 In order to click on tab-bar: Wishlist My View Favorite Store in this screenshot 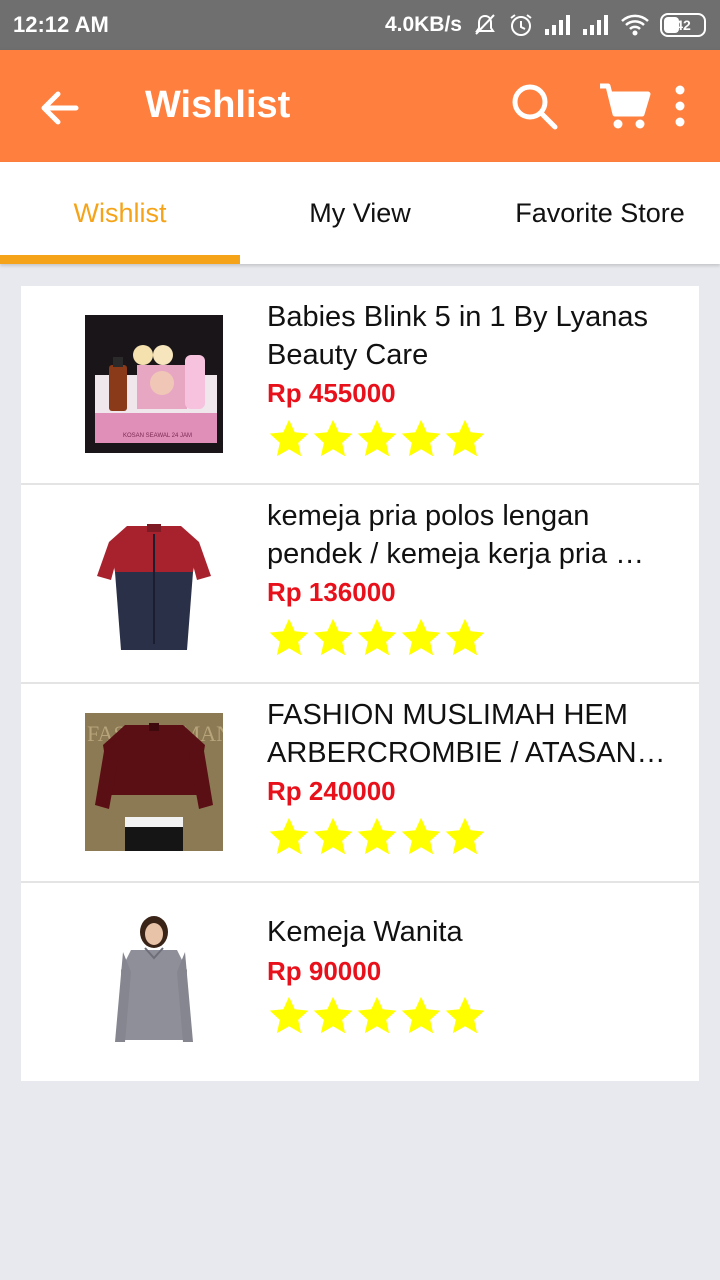, I will do `click(360, 213)`.